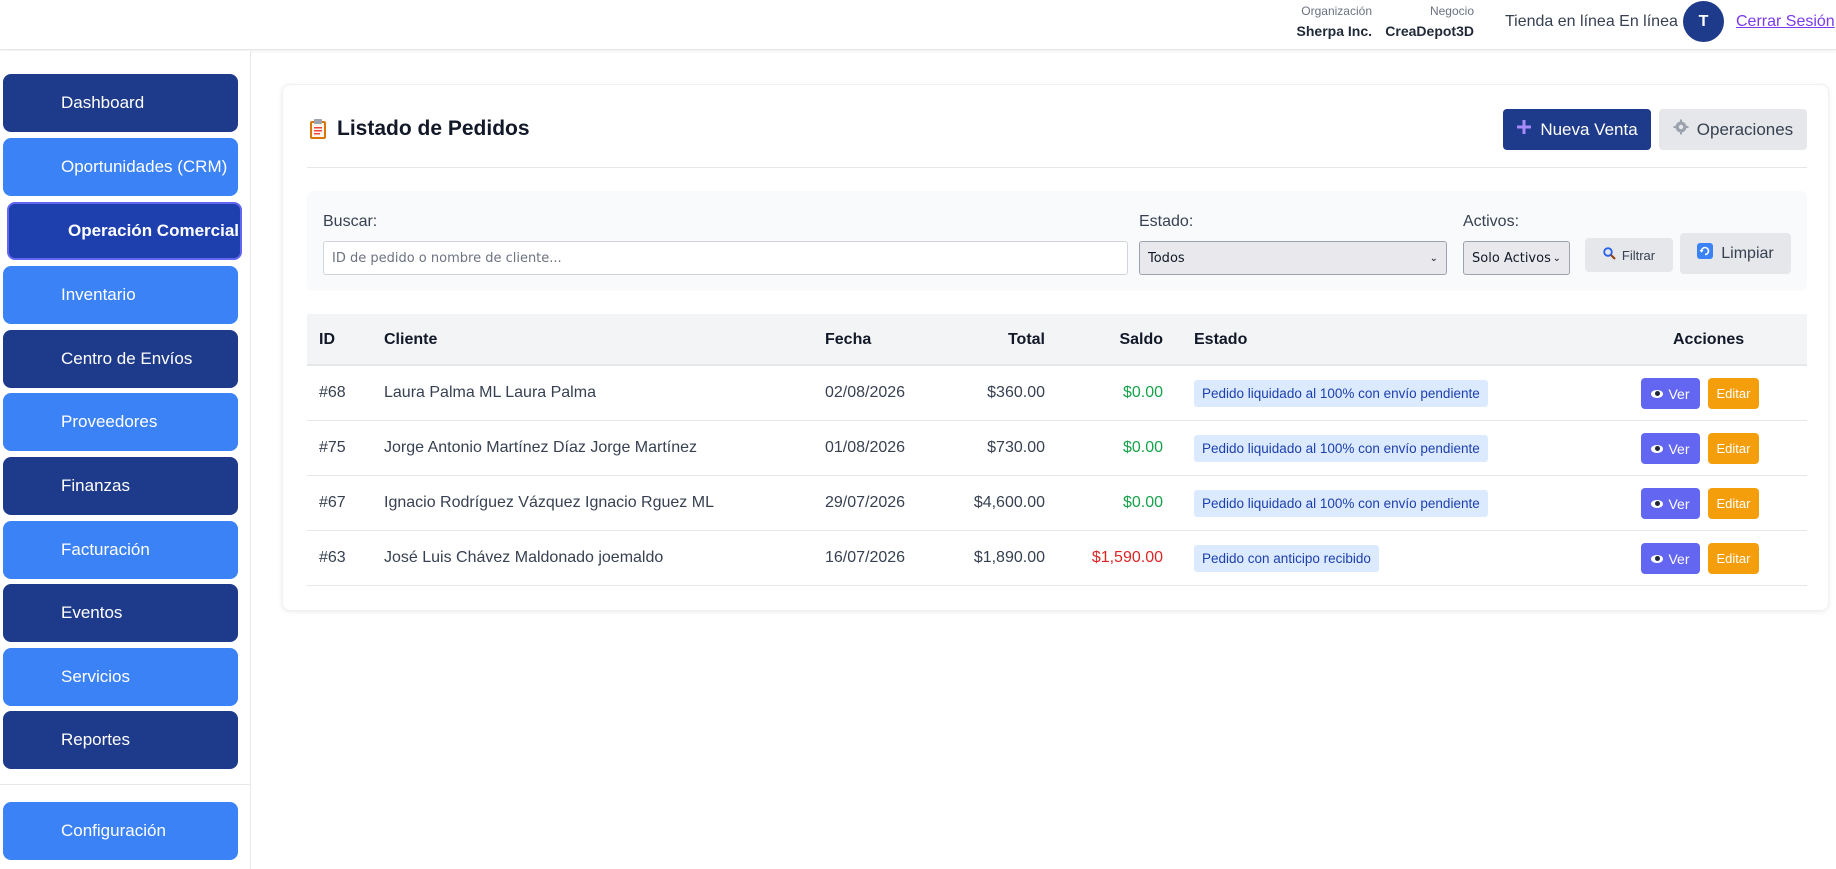 This screenshot has width=1836, height=869. Describe the element at coordinates (1334, 31) in the screenshot. I see `organization-value: Sherpa Inc.` at that location.